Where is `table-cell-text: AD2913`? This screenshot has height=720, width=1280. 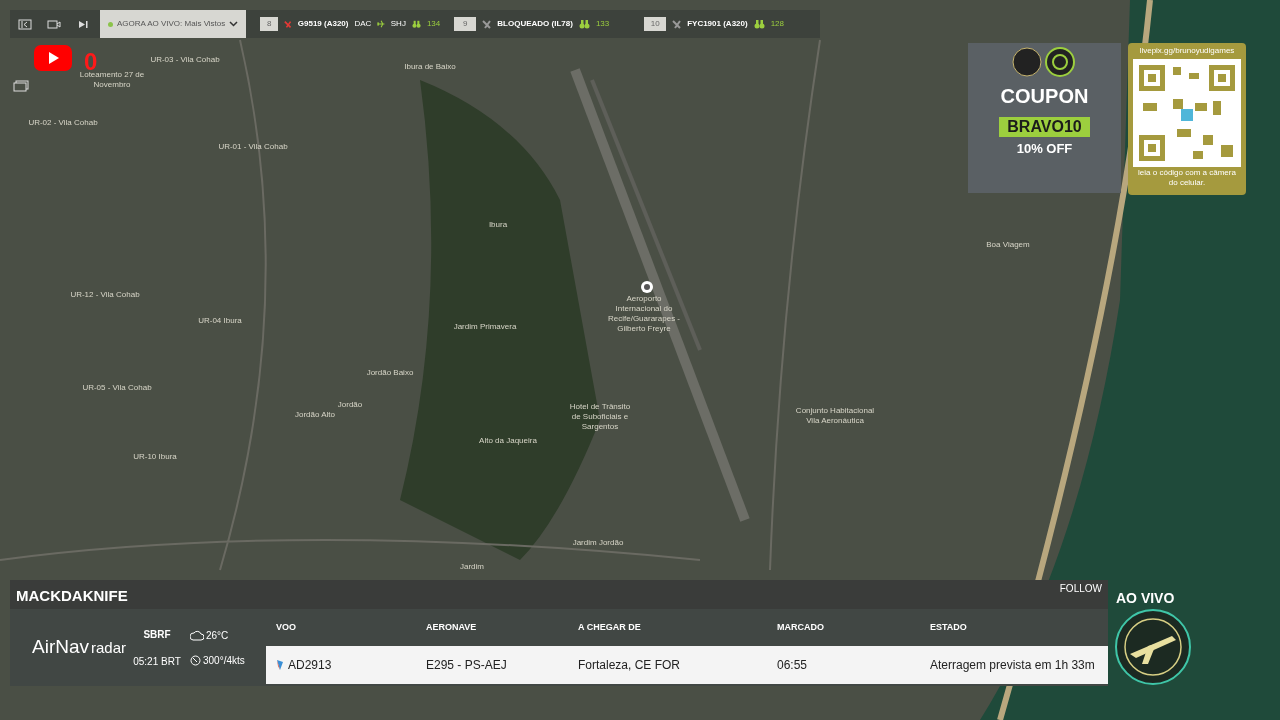 table-cell-text: AD2913 is located at coordinates (310, 665).